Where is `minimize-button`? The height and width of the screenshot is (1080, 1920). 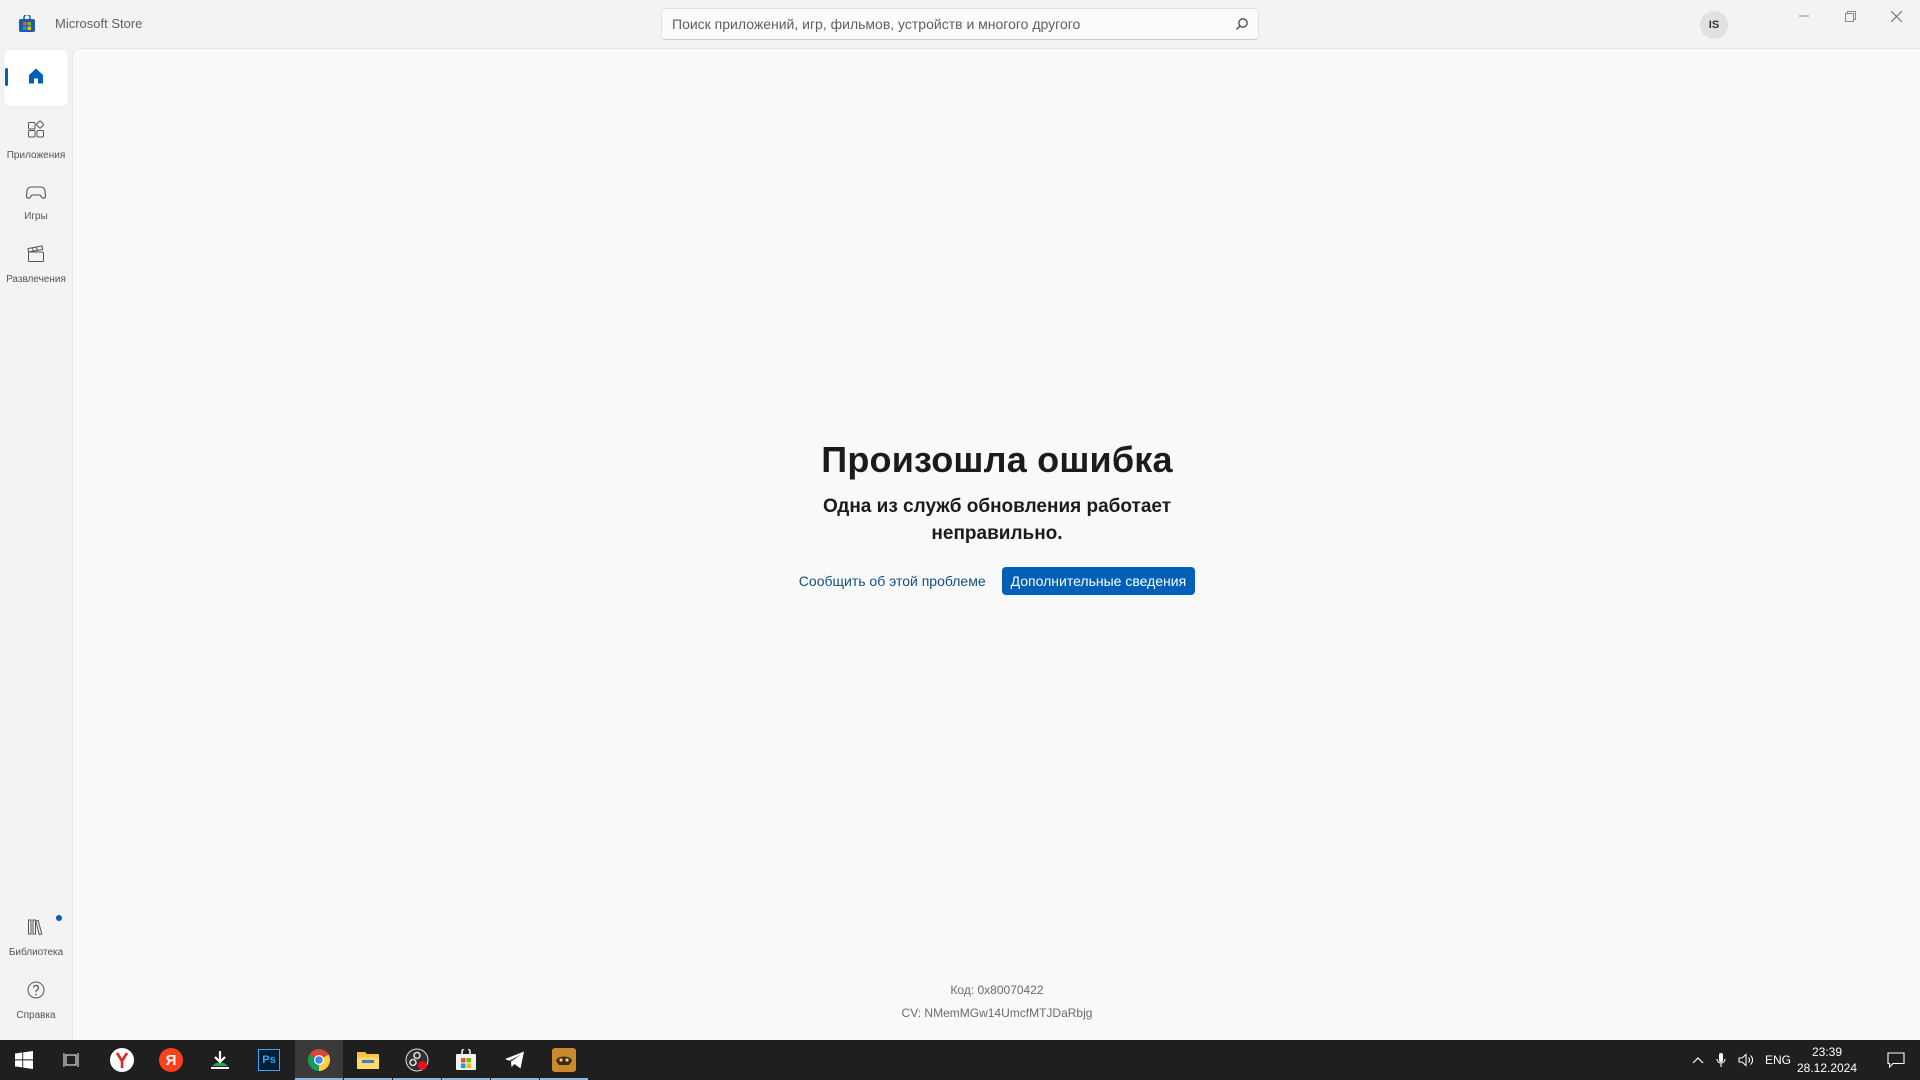
minimize-button is located at coordinates (1804, 16).